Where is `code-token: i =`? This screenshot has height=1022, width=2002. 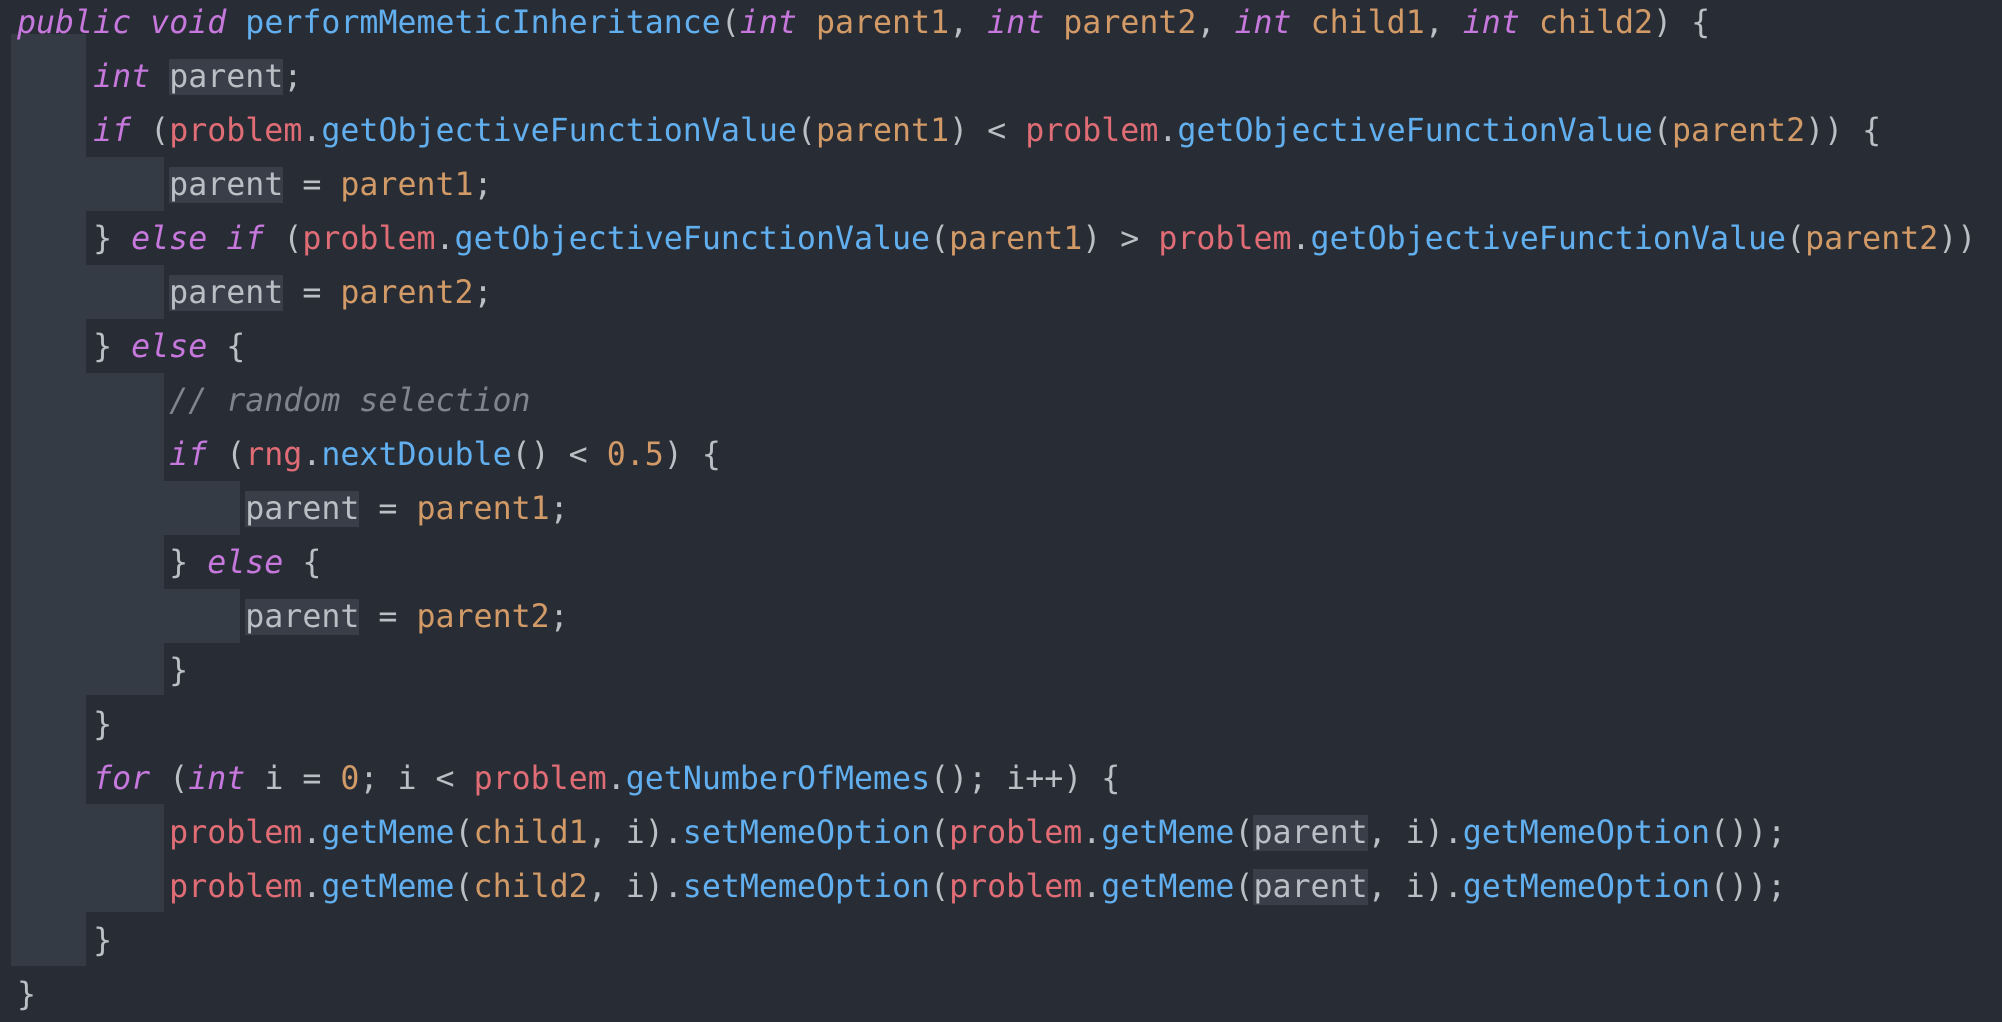 code-token: i = is located at coordinates (293, 779).